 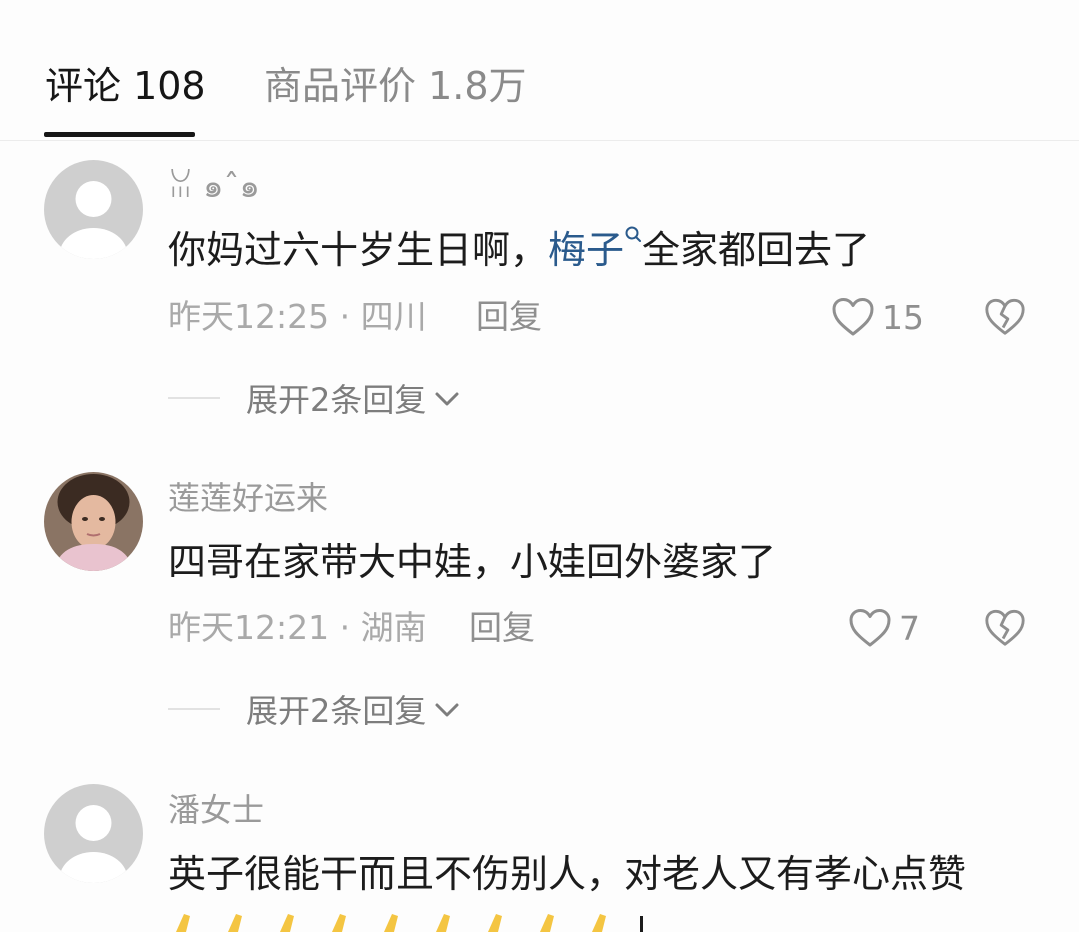 I want to click on comment-time-location: 昨天12:25 · 四川, so click(x=297, y=316).